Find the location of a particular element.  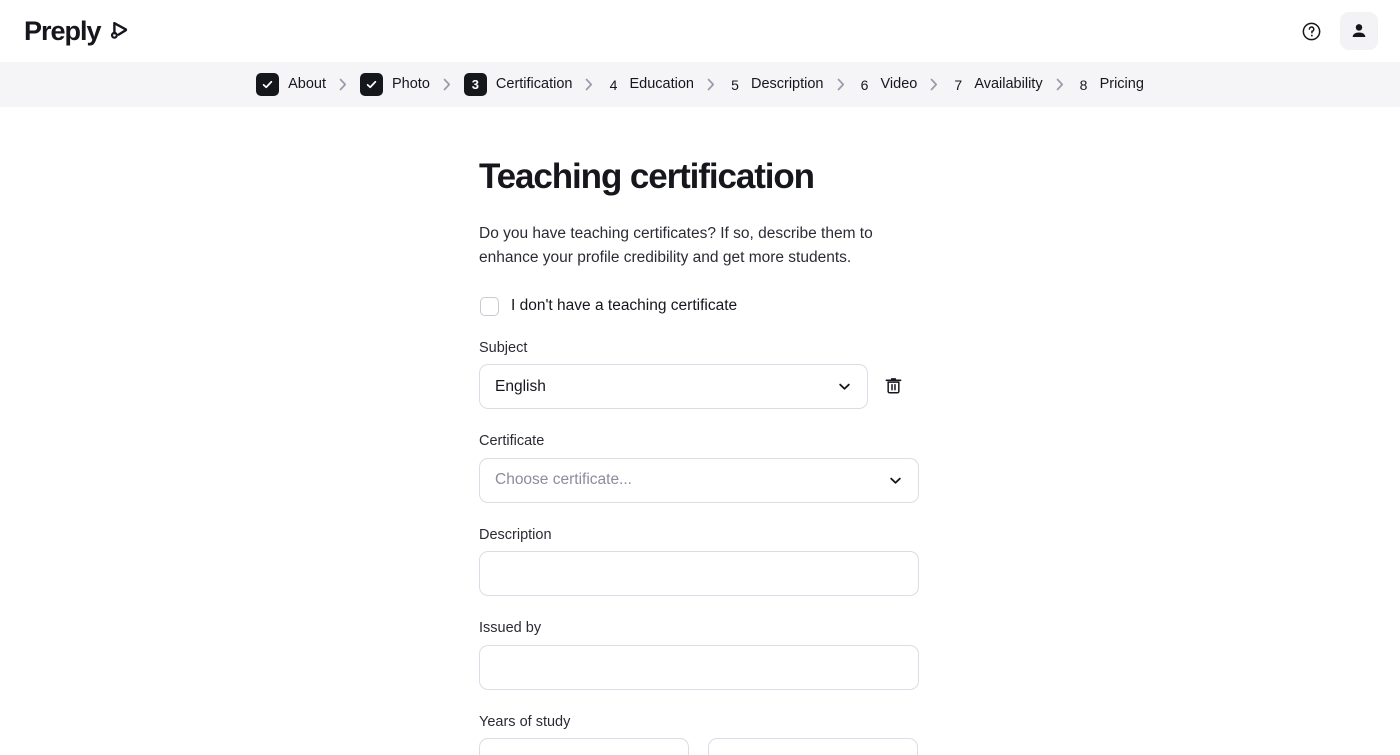

issued-by-label: Issued by is located at coordinates (510, 628).